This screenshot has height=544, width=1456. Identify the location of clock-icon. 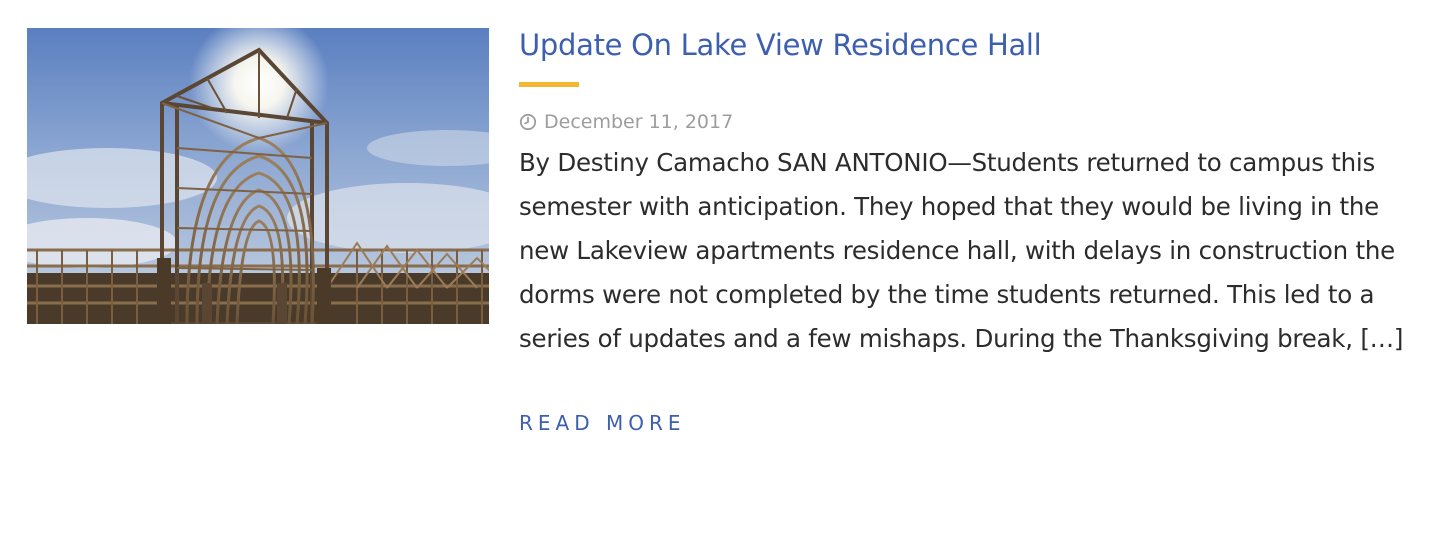
(528, 122).